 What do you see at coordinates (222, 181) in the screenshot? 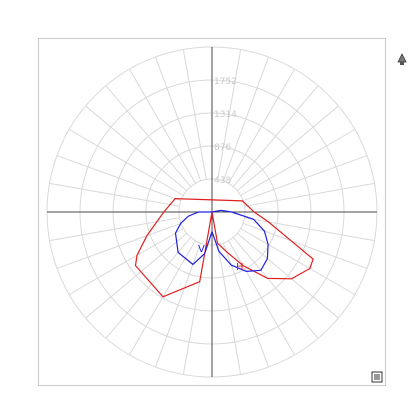
I see `radial-tick-label: 438` at bounding box center [222, 181].